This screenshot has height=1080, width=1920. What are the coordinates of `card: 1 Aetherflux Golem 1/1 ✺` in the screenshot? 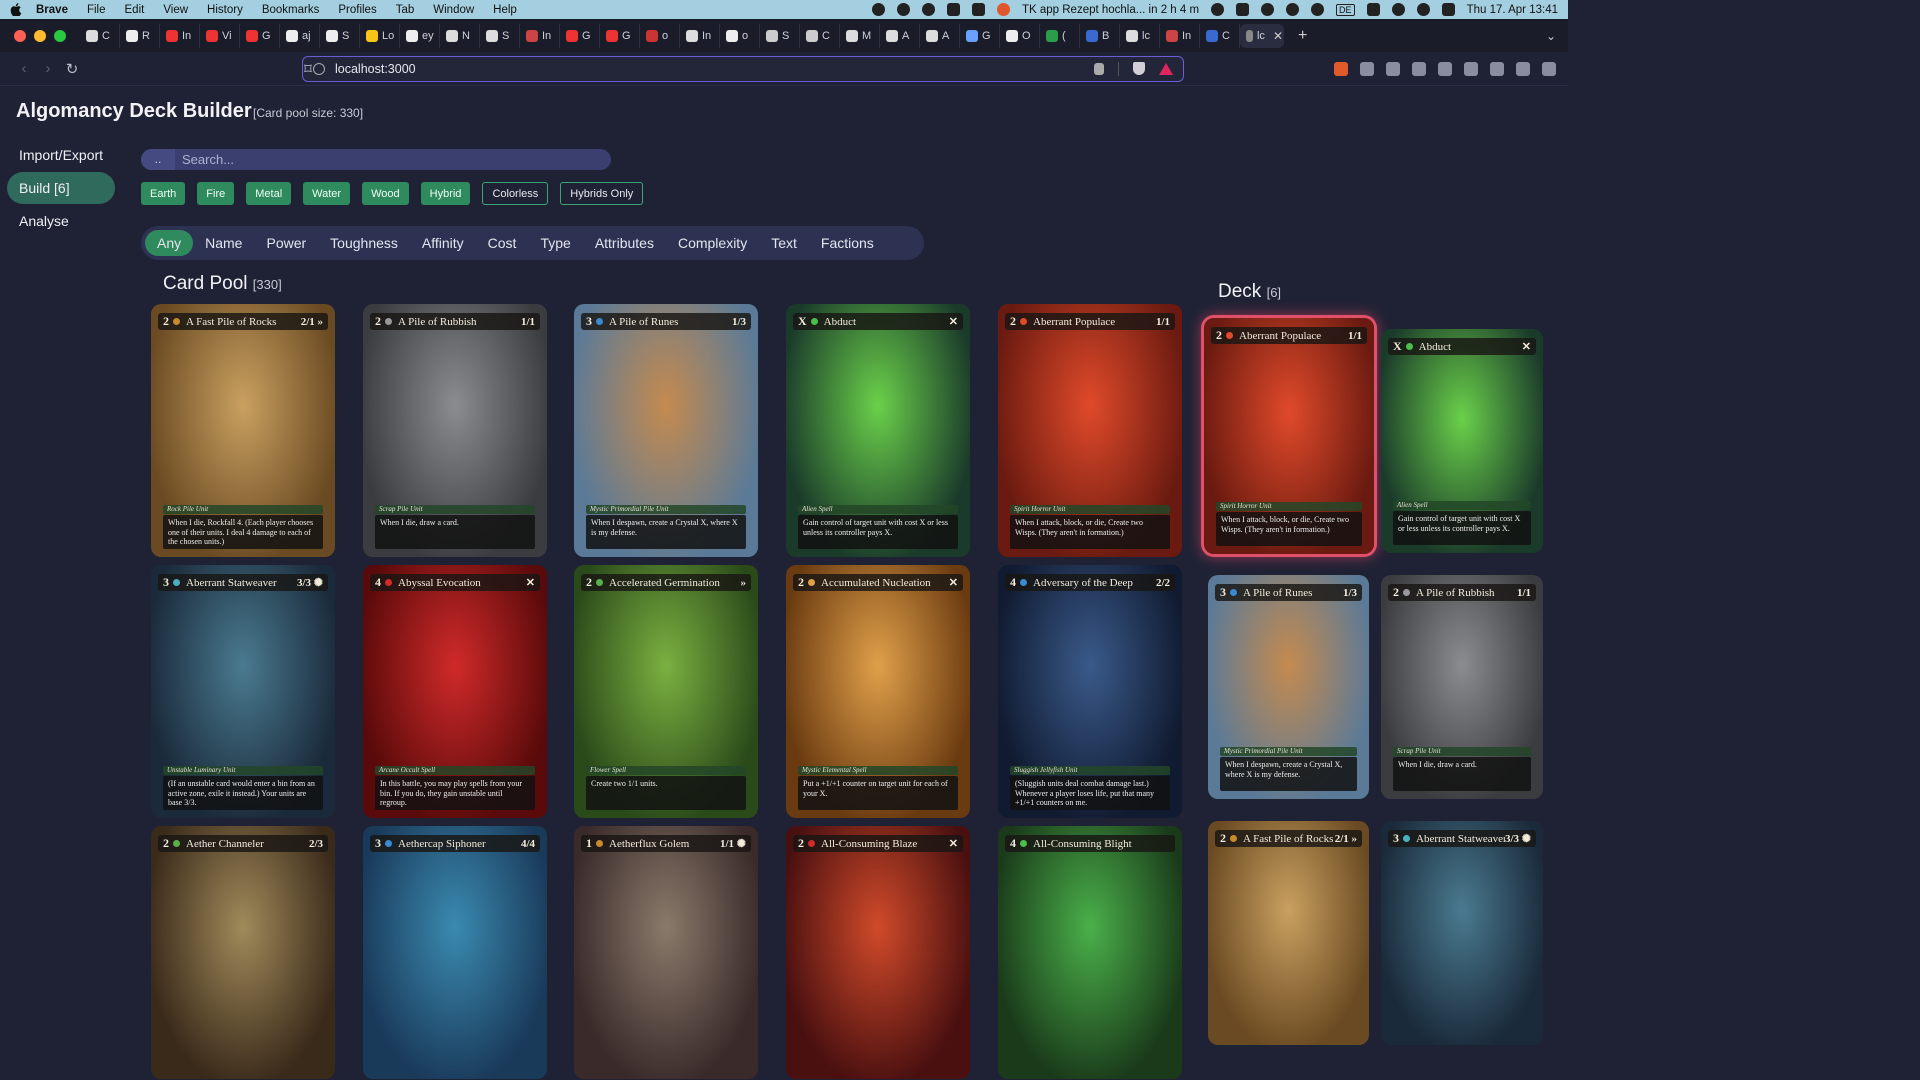 It's located at (666, 952).